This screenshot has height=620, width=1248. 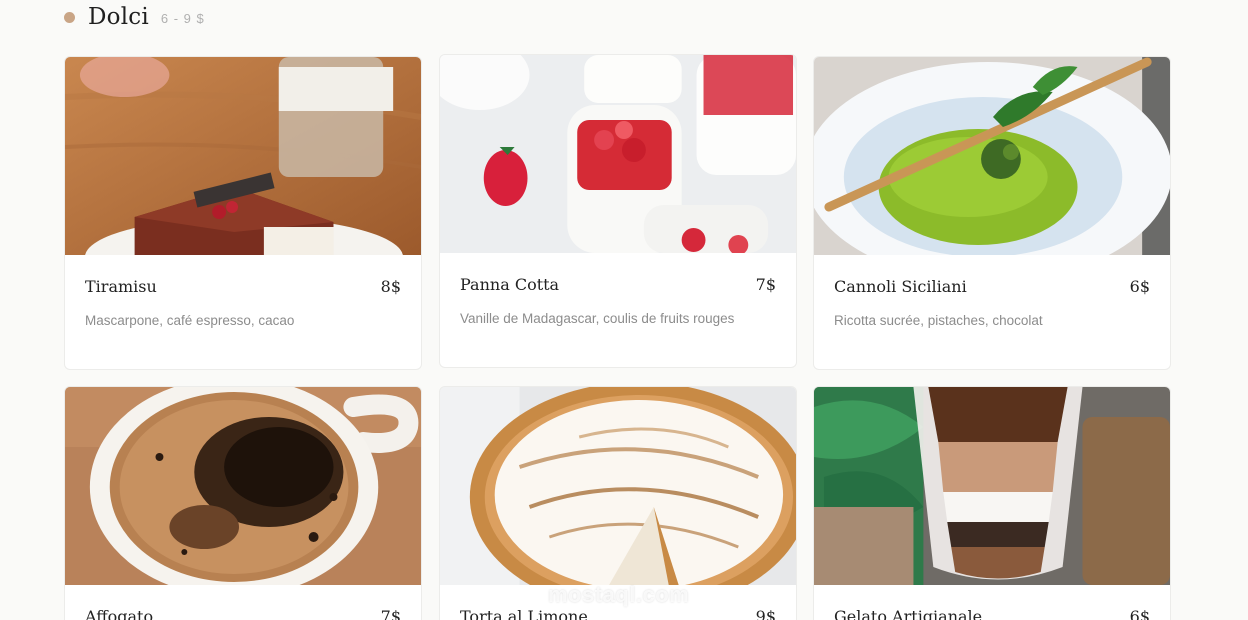 I want to click on item-price: 8$, so click(x=390, y=286).